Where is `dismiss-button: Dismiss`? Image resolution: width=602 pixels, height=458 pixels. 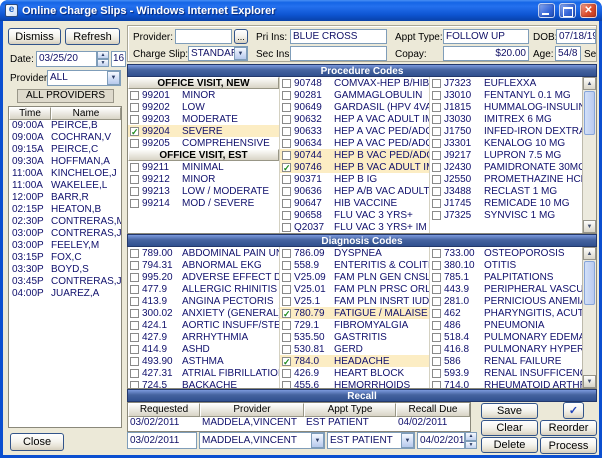 dismiss-button: Dismiss is located at coordinates (34, 36).